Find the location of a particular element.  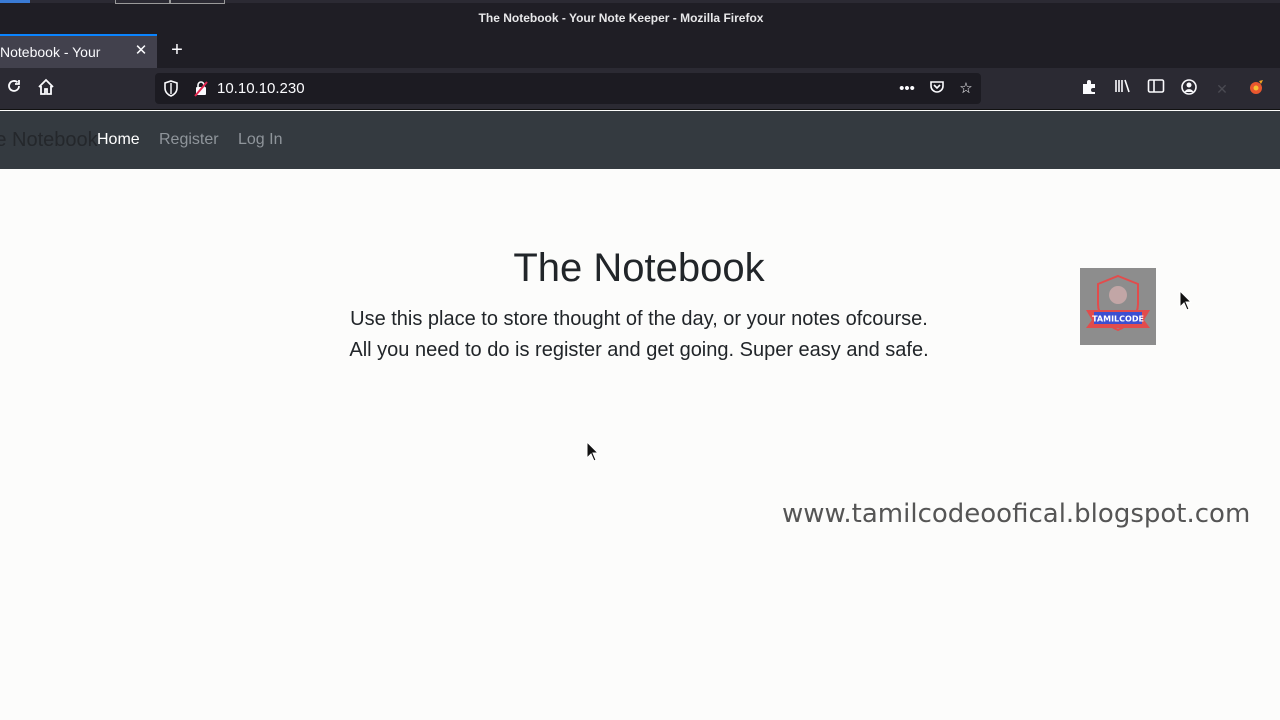

tracking-protection-shield-icon is located at coordinates (171, 88).